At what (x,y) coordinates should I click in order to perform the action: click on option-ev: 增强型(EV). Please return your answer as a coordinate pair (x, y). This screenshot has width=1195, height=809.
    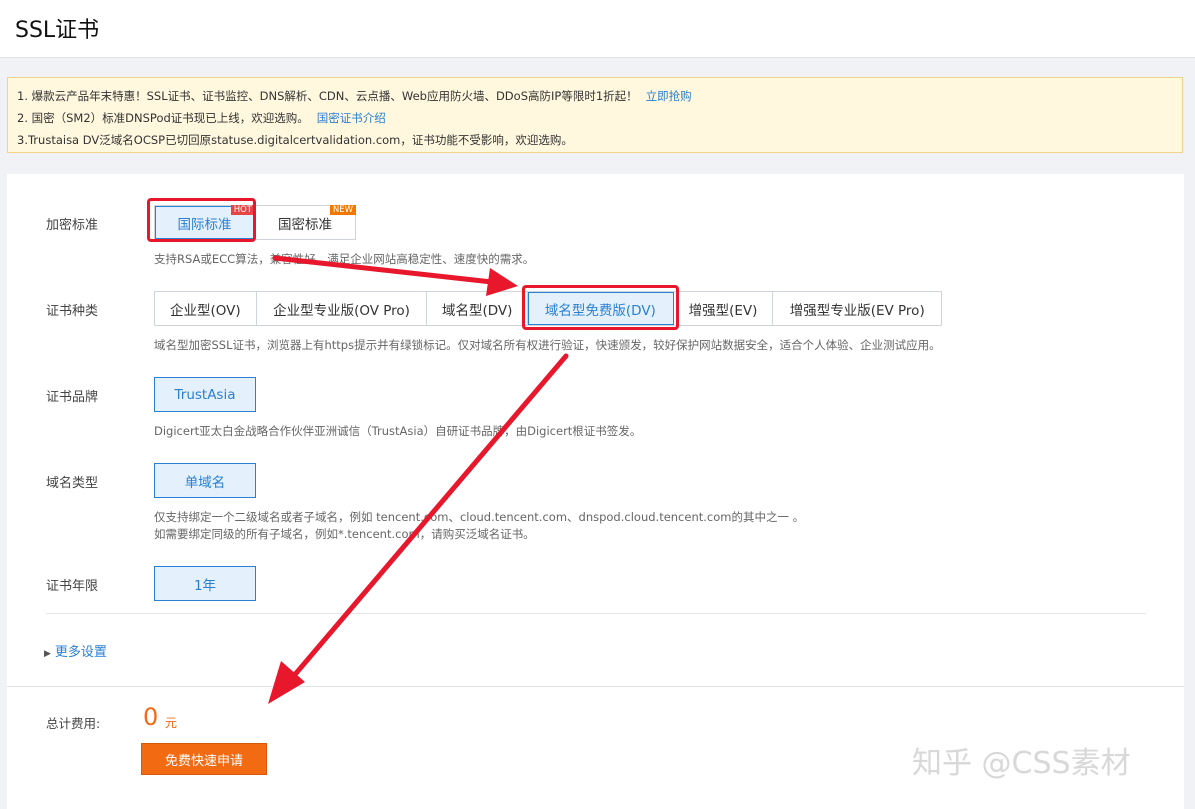
    Looking at the image, I should click on (724, 308).